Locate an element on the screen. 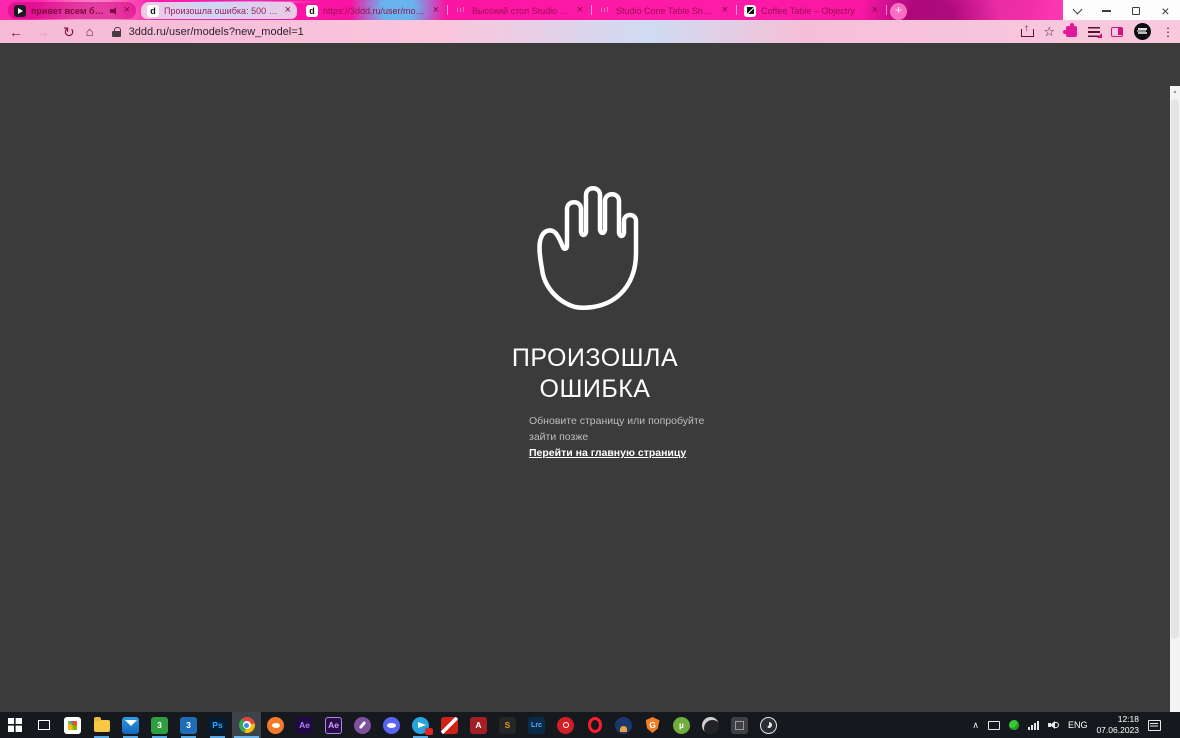 This screenshot has width=1180, height=738. g-shield-icon: G is located at coordinates (652, 725).